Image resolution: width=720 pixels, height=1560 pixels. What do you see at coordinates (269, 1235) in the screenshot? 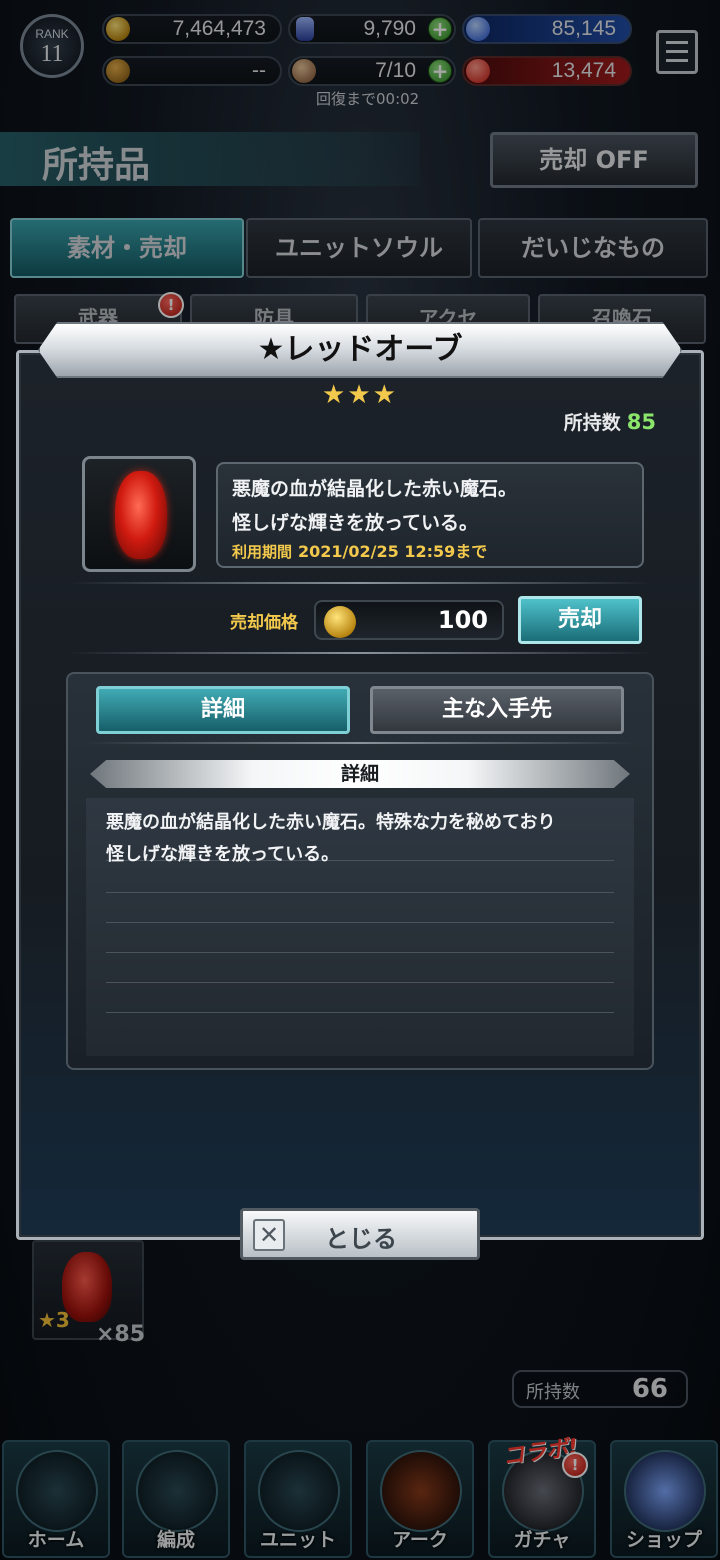
I see `close-icon: ✕` at bounding box center [269, 1235].